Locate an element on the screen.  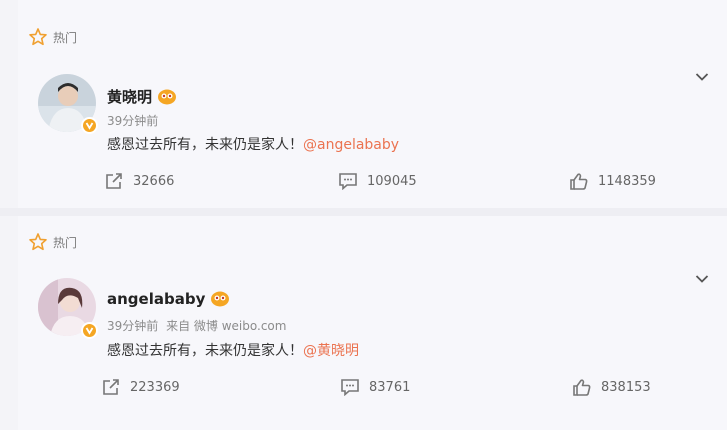
comment-count: 83761 is located at coordinates (390, 387).